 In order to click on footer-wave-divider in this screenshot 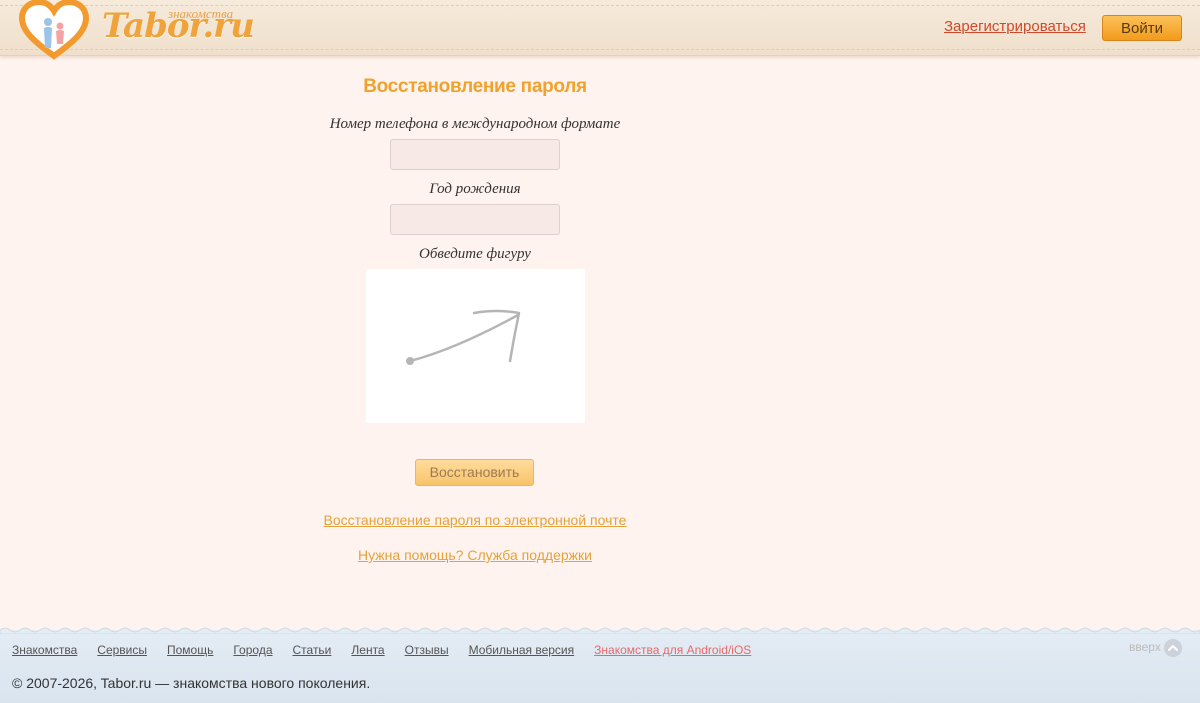, I will do `click(600, 630)`.